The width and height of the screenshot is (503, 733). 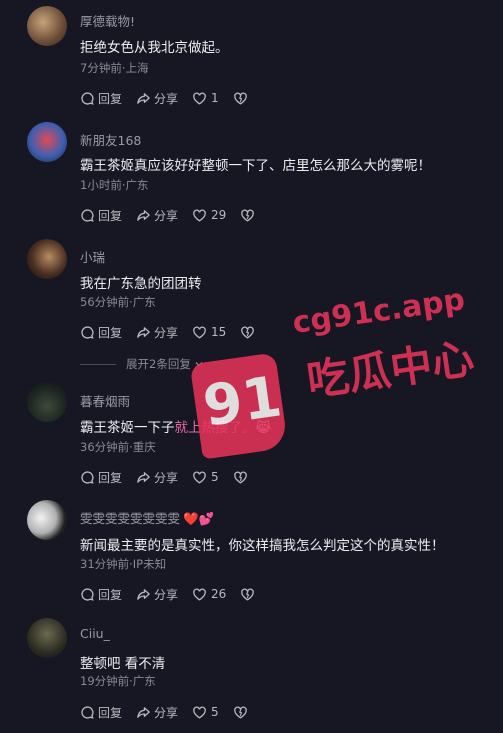 I want to click on watermark-logo: 91, so click(x=239, y=406).